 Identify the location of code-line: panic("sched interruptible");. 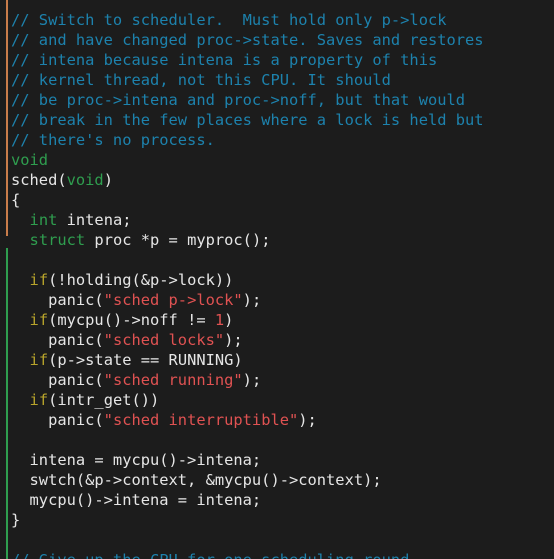
(282, 420).